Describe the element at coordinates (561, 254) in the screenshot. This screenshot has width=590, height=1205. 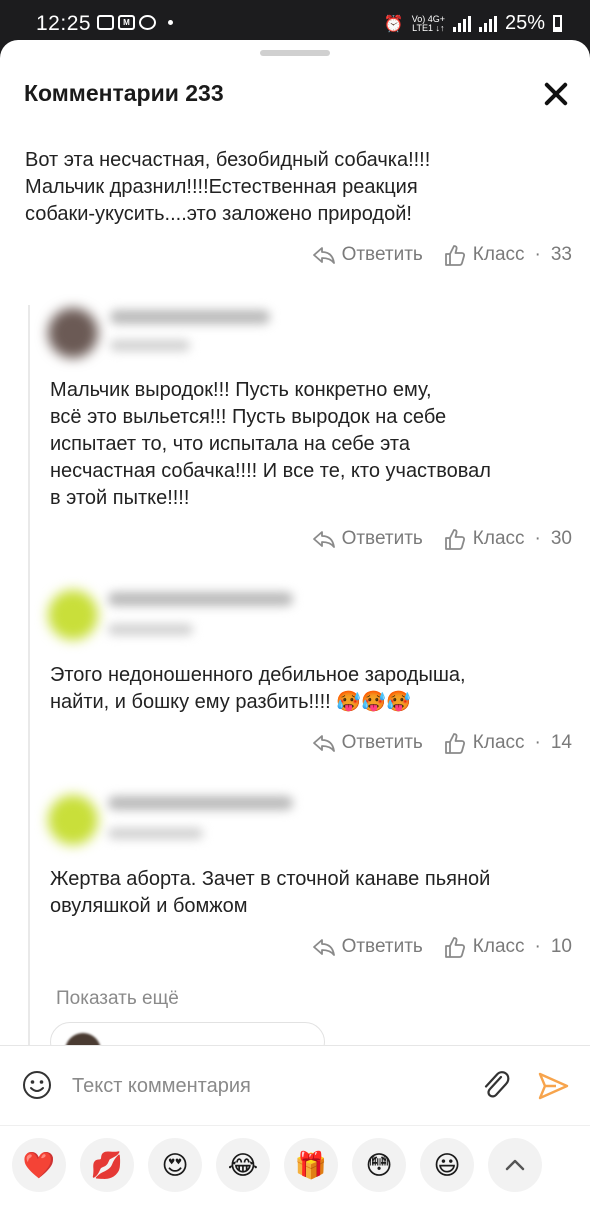
I see `like-count: 33` at that location.